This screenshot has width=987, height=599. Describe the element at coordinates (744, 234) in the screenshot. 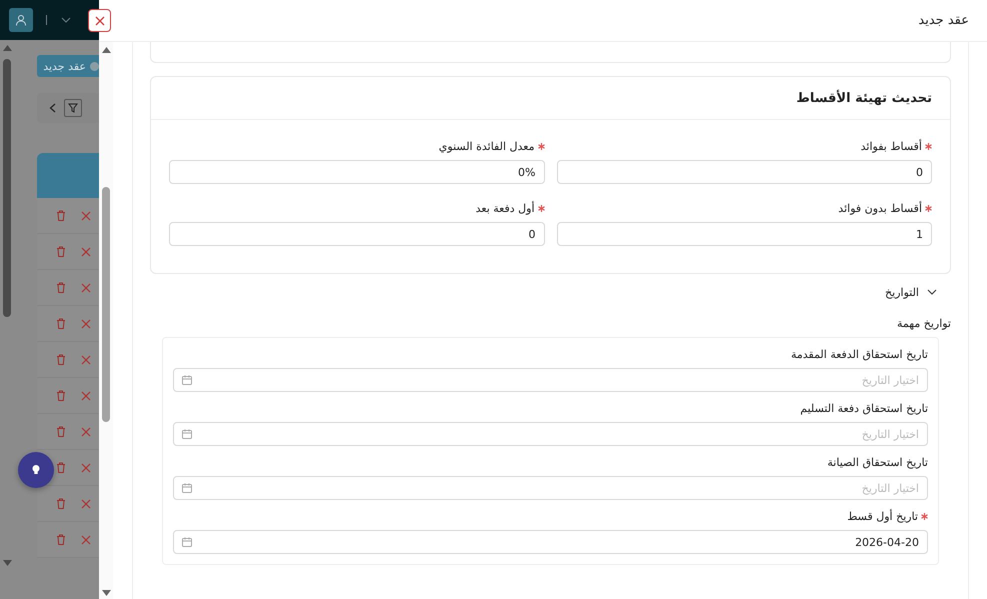

I see `input-field: 1` at that location.